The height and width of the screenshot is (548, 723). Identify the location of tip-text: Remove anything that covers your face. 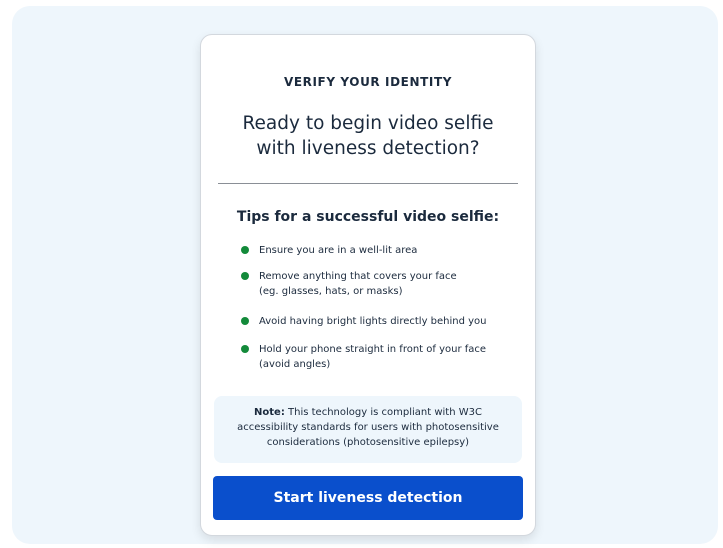
(358, 276).